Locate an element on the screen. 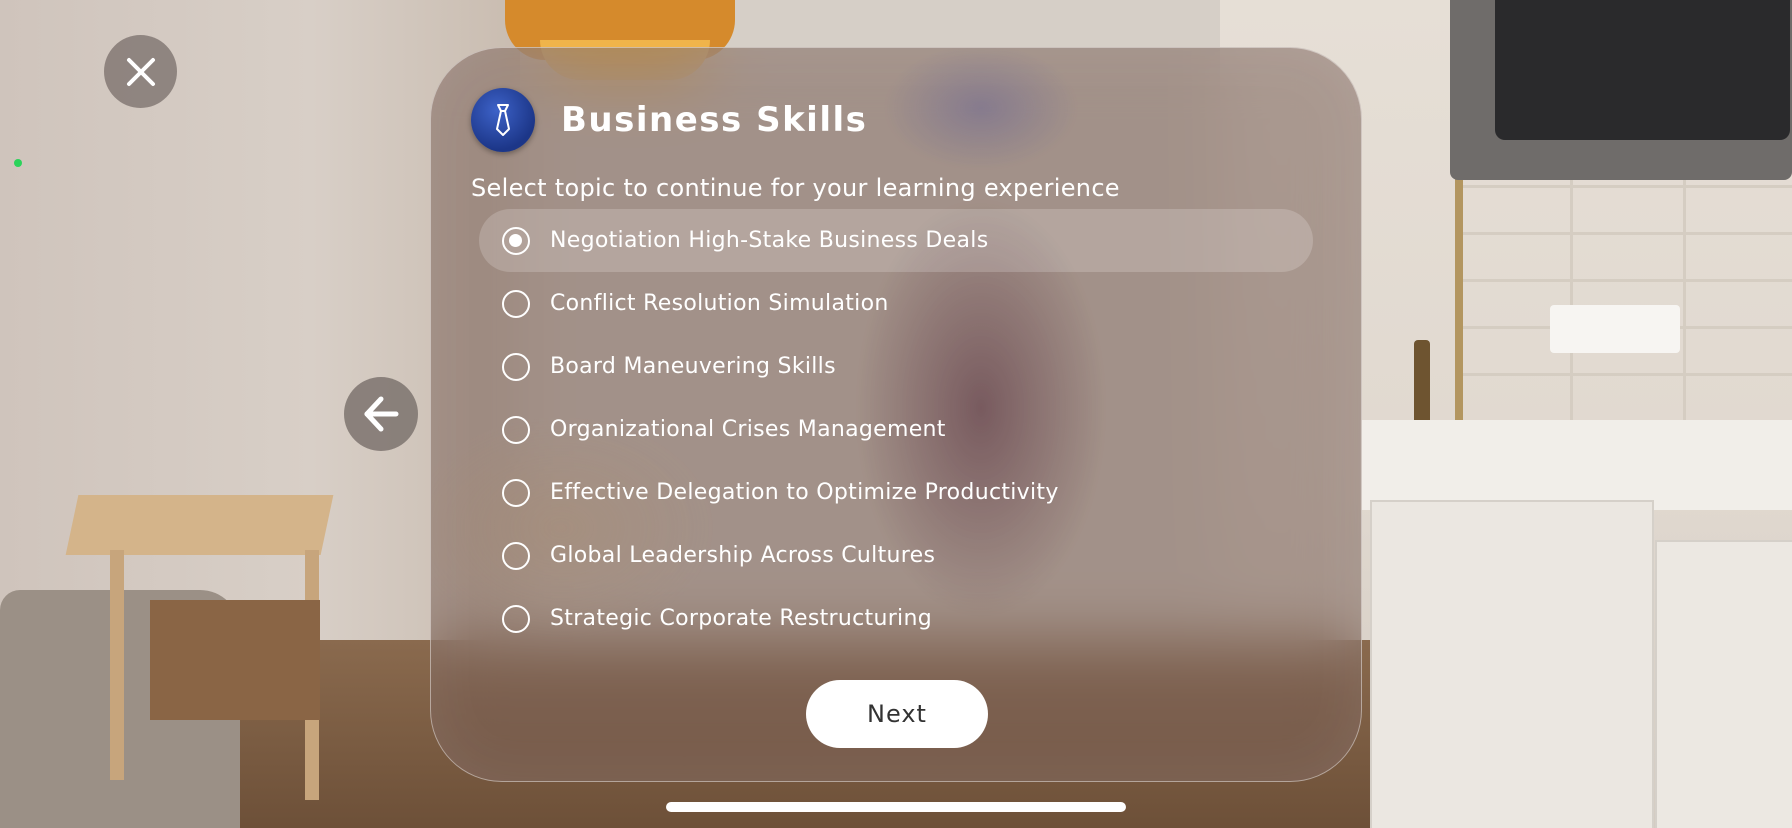  topic-option: Negotiation High-Stake Business Deals is located at coordinates (896, 240).